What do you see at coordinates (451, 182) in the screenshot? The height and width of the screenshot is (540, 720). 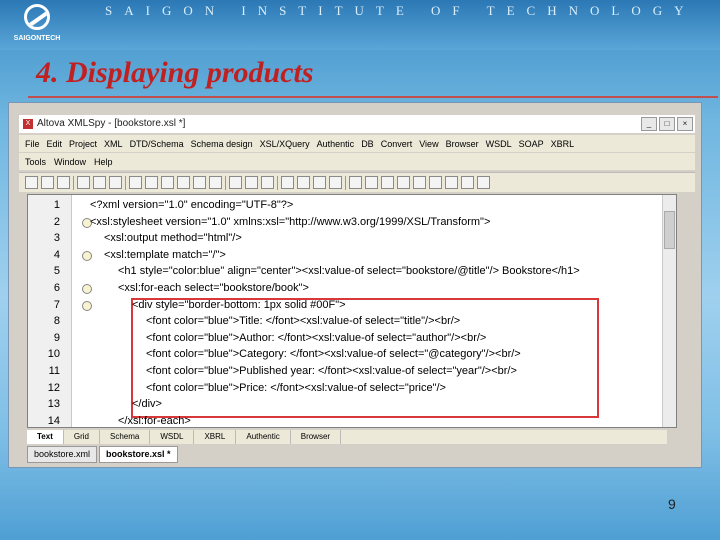 I see `word-wrap-icon` at bounding box center [451, 182].